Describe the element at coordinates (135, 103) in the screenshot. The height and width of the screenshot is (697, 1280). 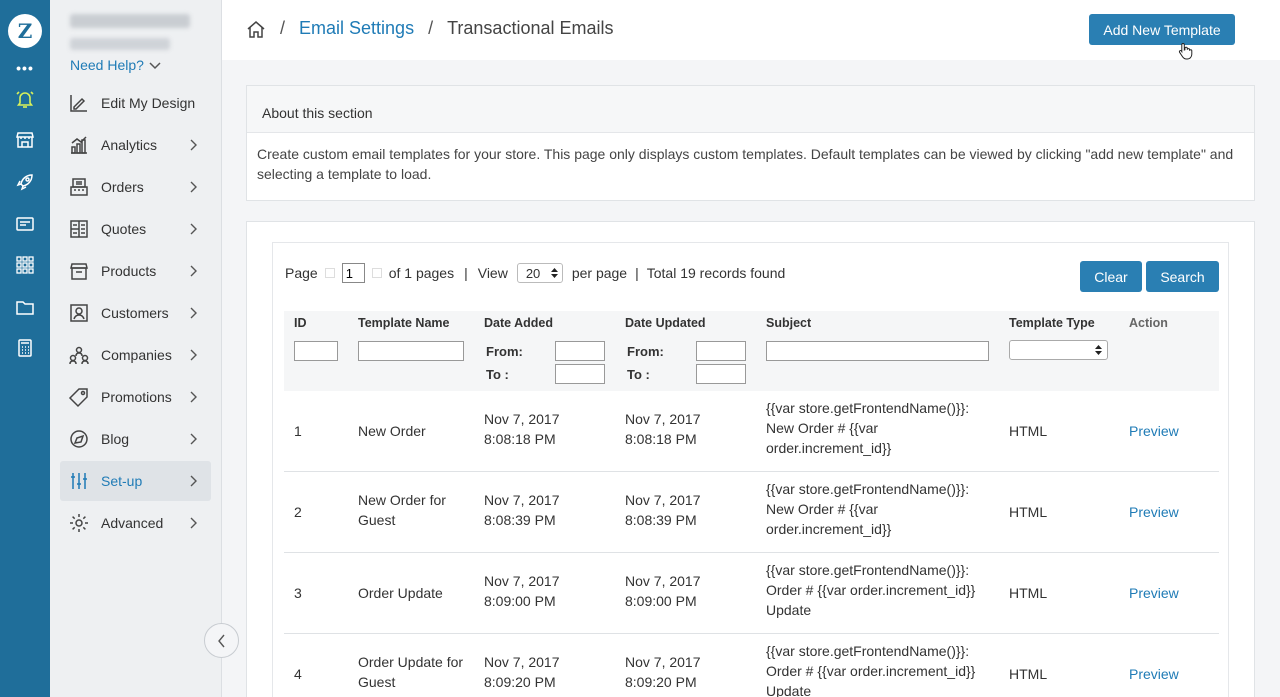
I see `sidebar-item-edit-my-design: Edit My Design` at that location.